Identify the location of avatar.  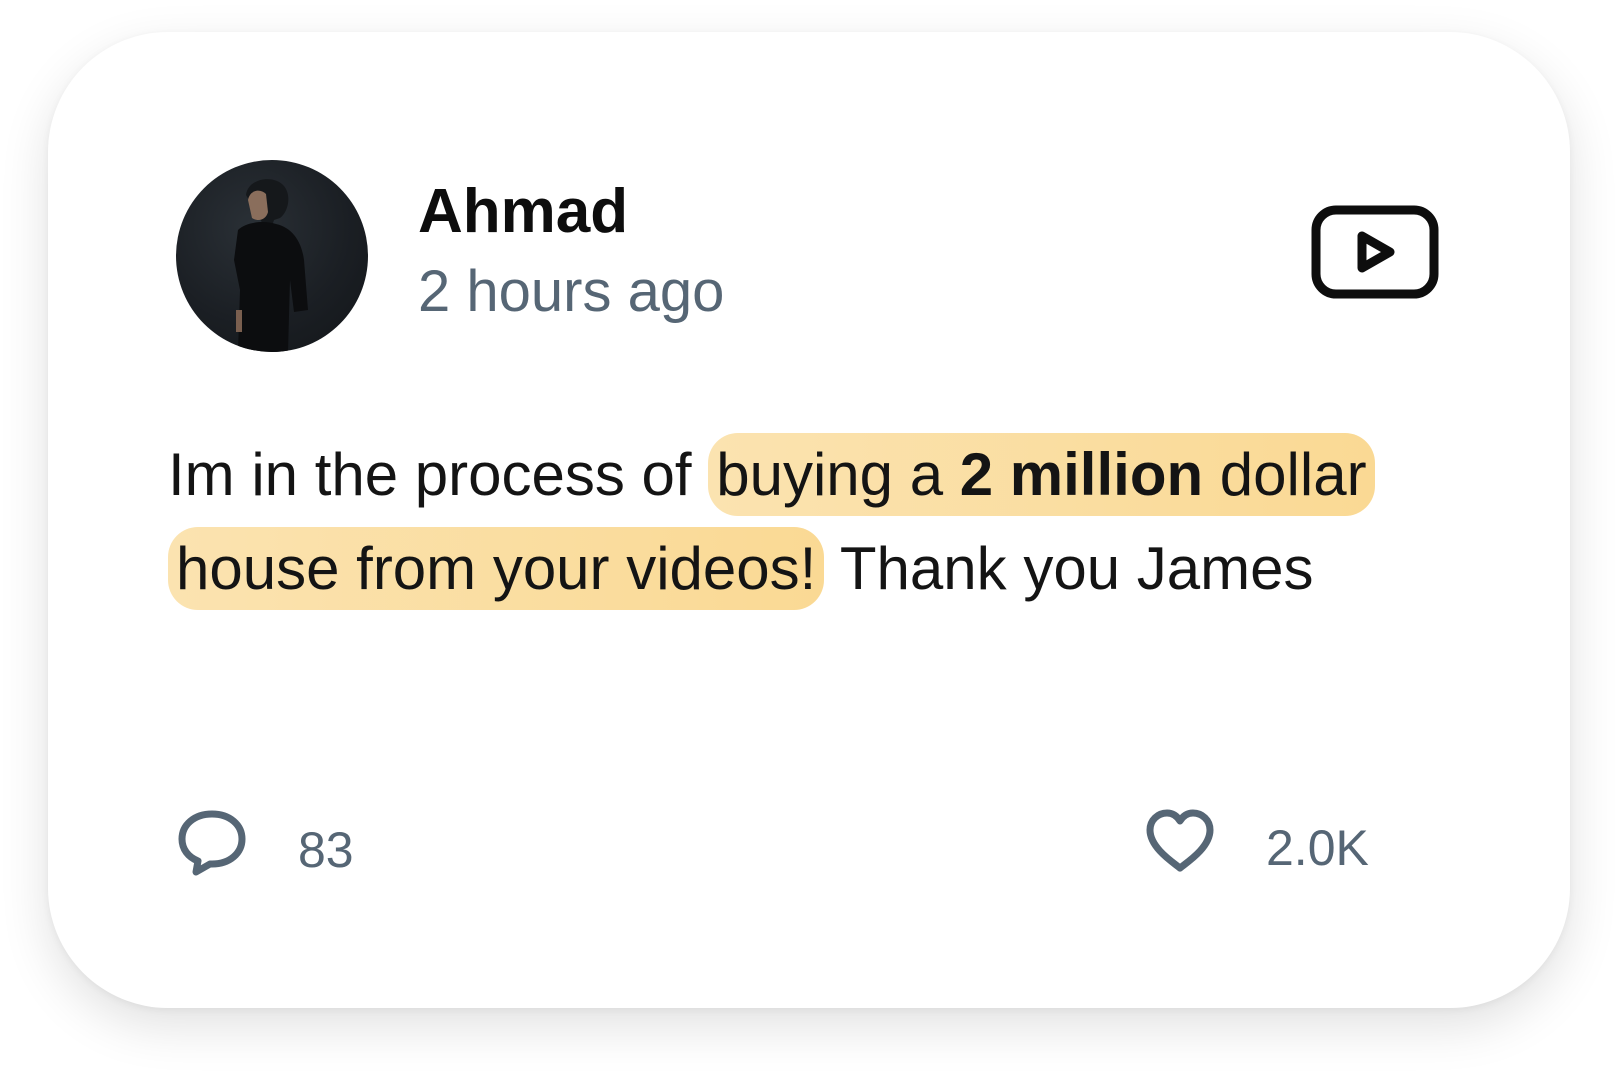
(272, 256).